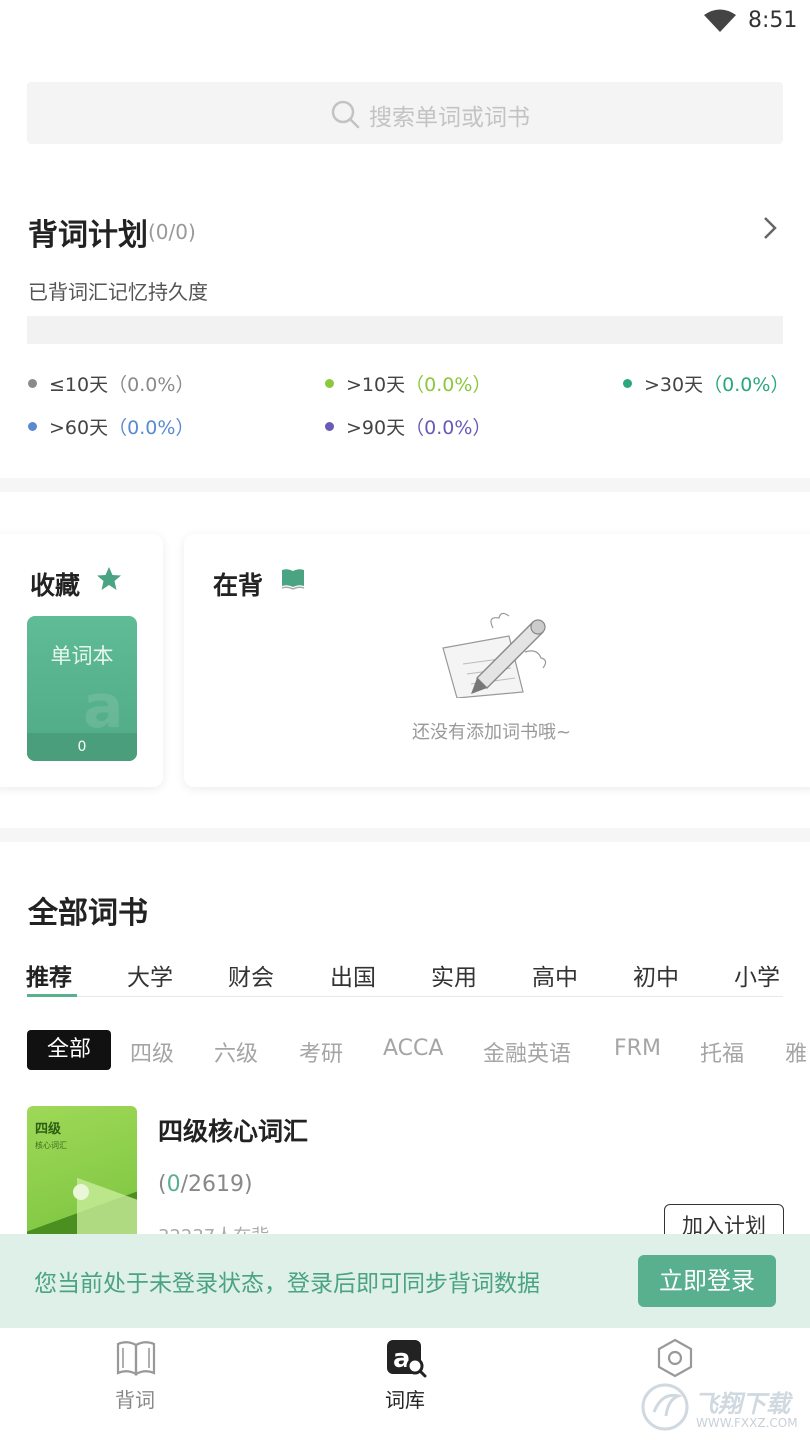  I want to click on chevron-right-icon, so click(770, 228).